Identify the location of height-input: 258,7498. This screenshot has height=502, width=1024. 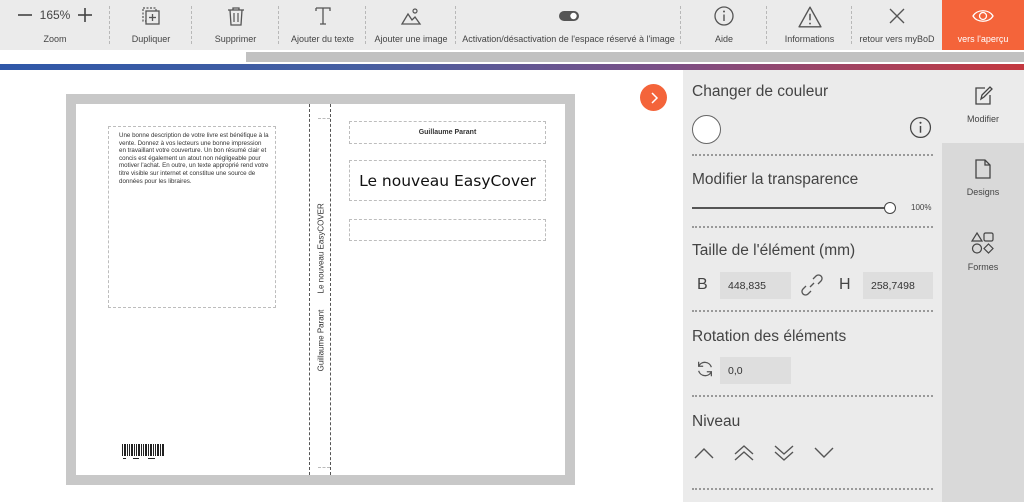
(898, 285).